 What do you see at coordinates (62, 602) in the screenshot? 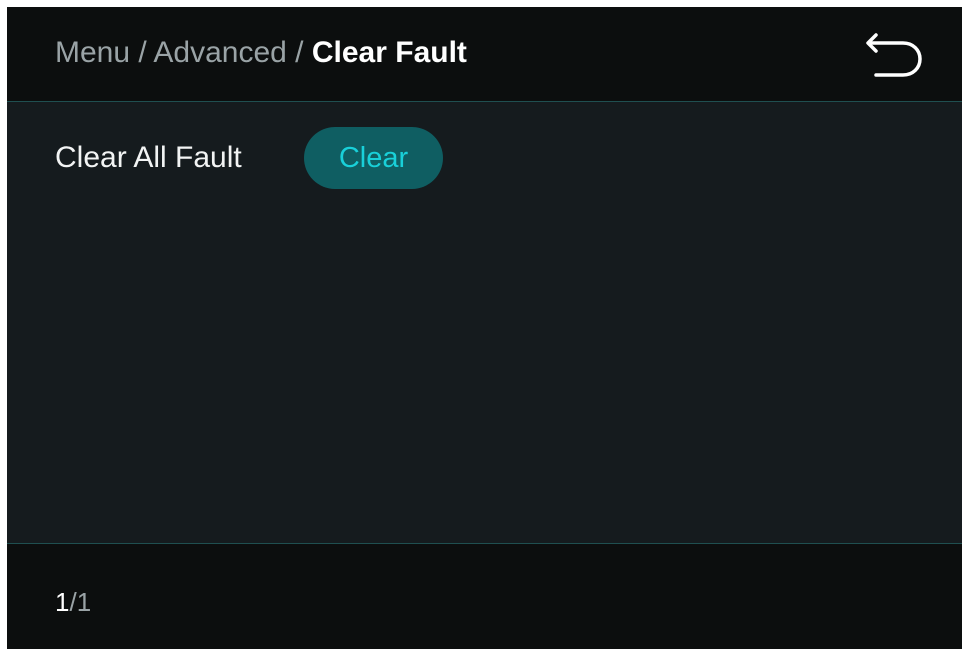
I see `page-current: 1` at bounding box center [62, 602].